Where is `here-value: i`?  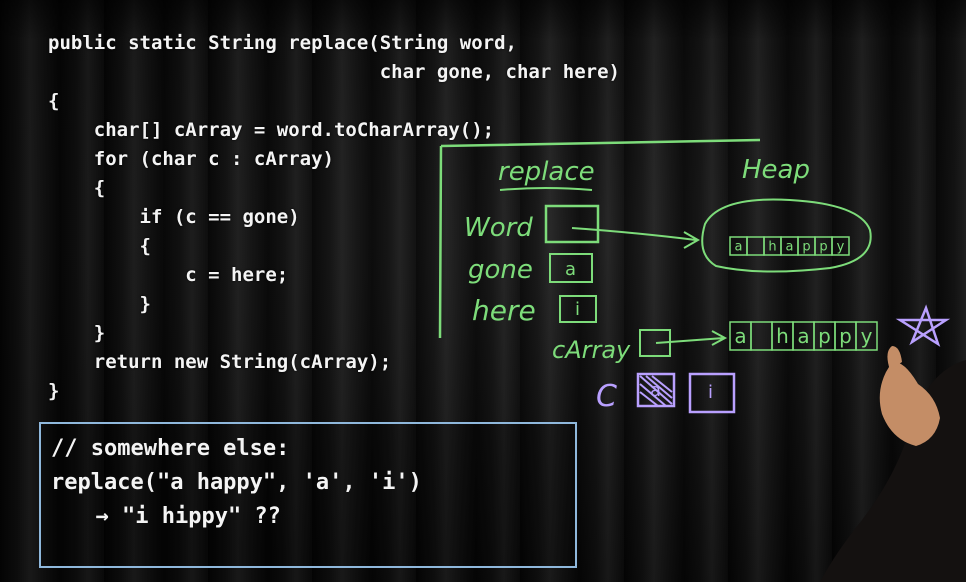
here-value: i is located at coordinates (577, 309).